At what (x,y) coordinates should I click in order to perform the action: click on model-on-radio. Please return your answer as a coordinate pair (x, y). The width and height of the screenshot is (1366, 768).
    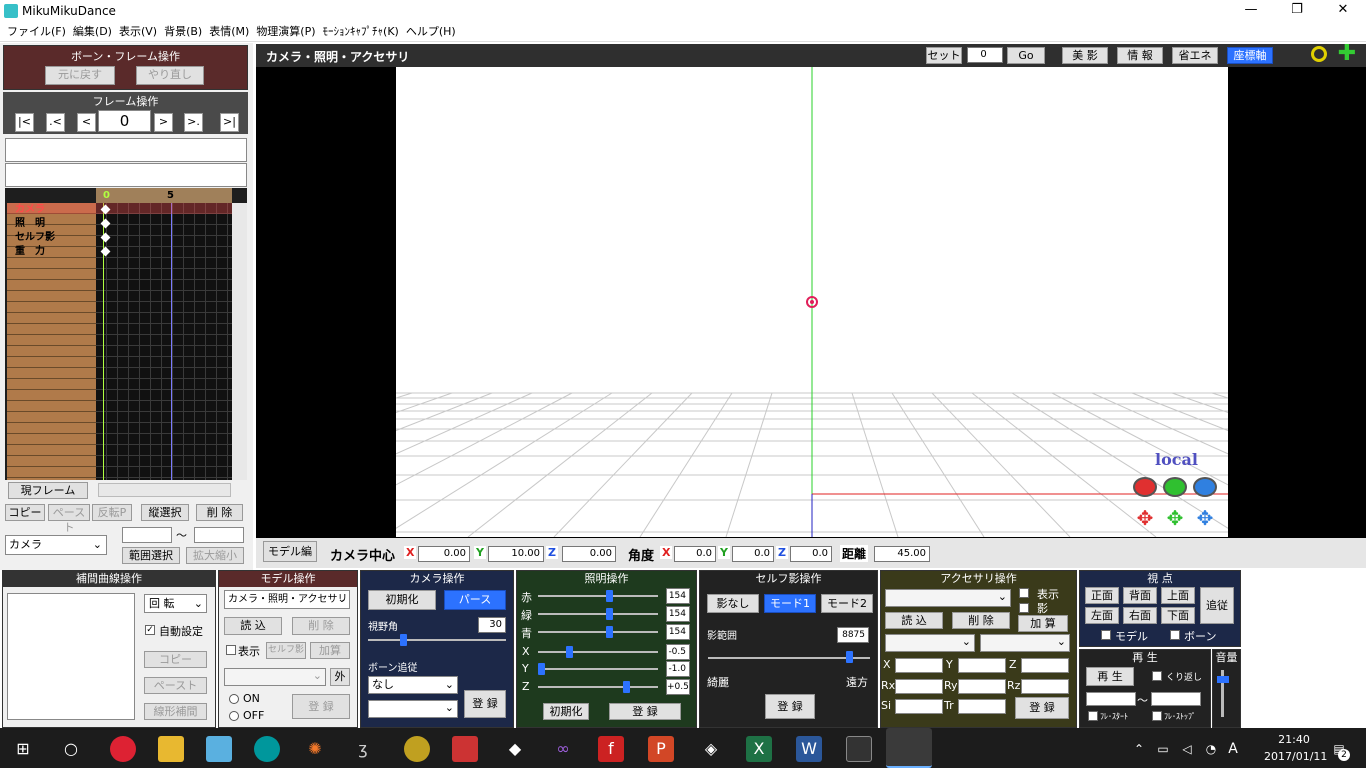
    Looking at the image, I should click on (234, 699).